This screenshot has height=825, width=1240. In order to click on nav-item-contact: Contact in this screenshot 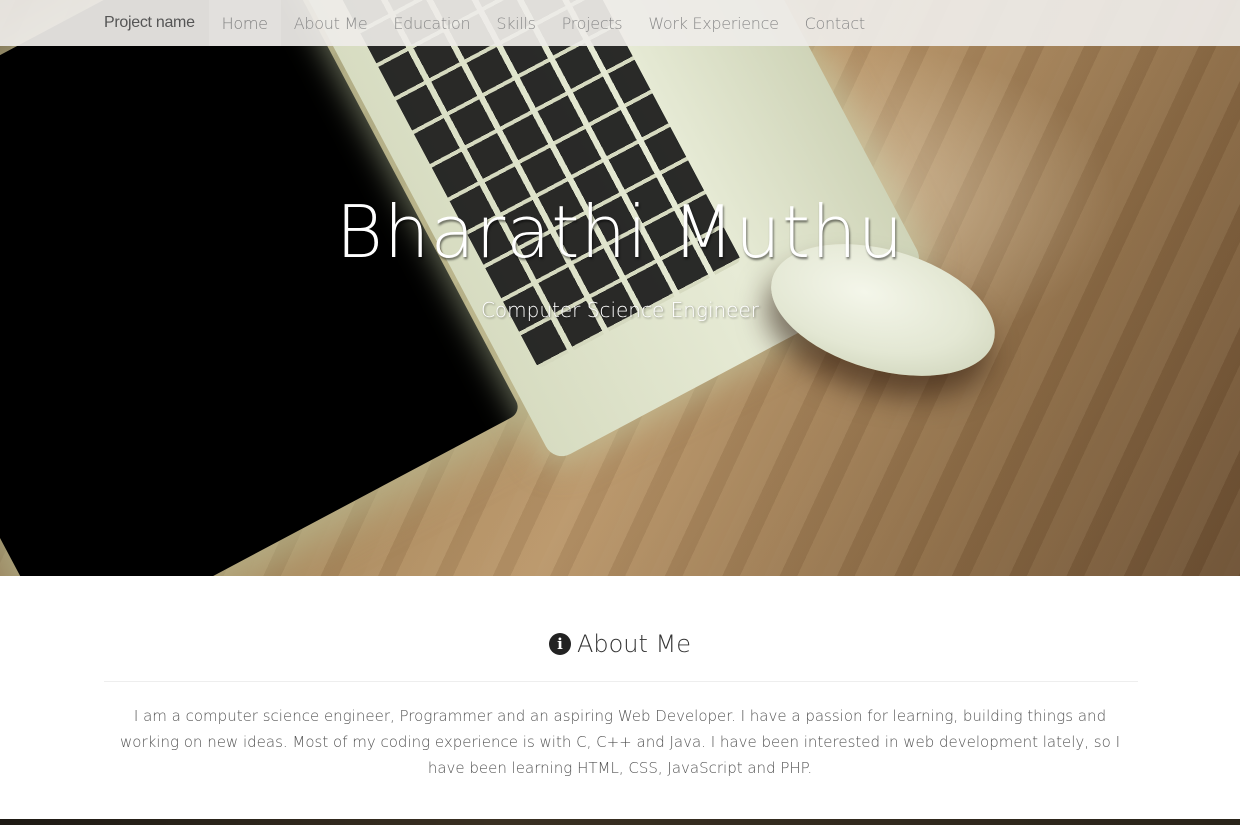, I will do `click(835, 23)`.